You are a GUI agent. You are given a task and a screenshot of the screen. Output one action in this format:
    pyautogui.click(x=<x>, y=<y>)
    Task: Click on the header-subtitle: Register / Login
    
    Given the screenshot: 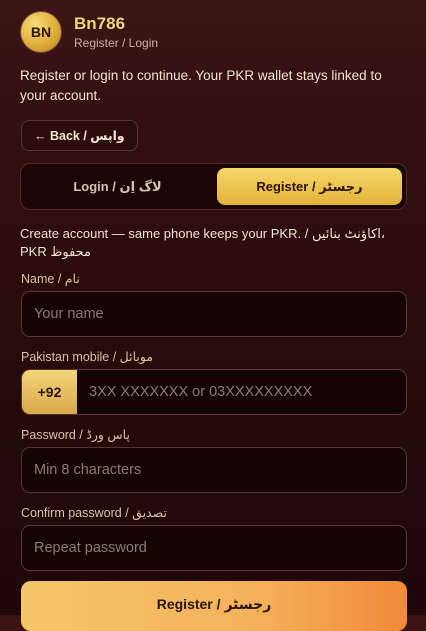 What is the action you would take?
    pyautogui.click(x=116, y=42)
    